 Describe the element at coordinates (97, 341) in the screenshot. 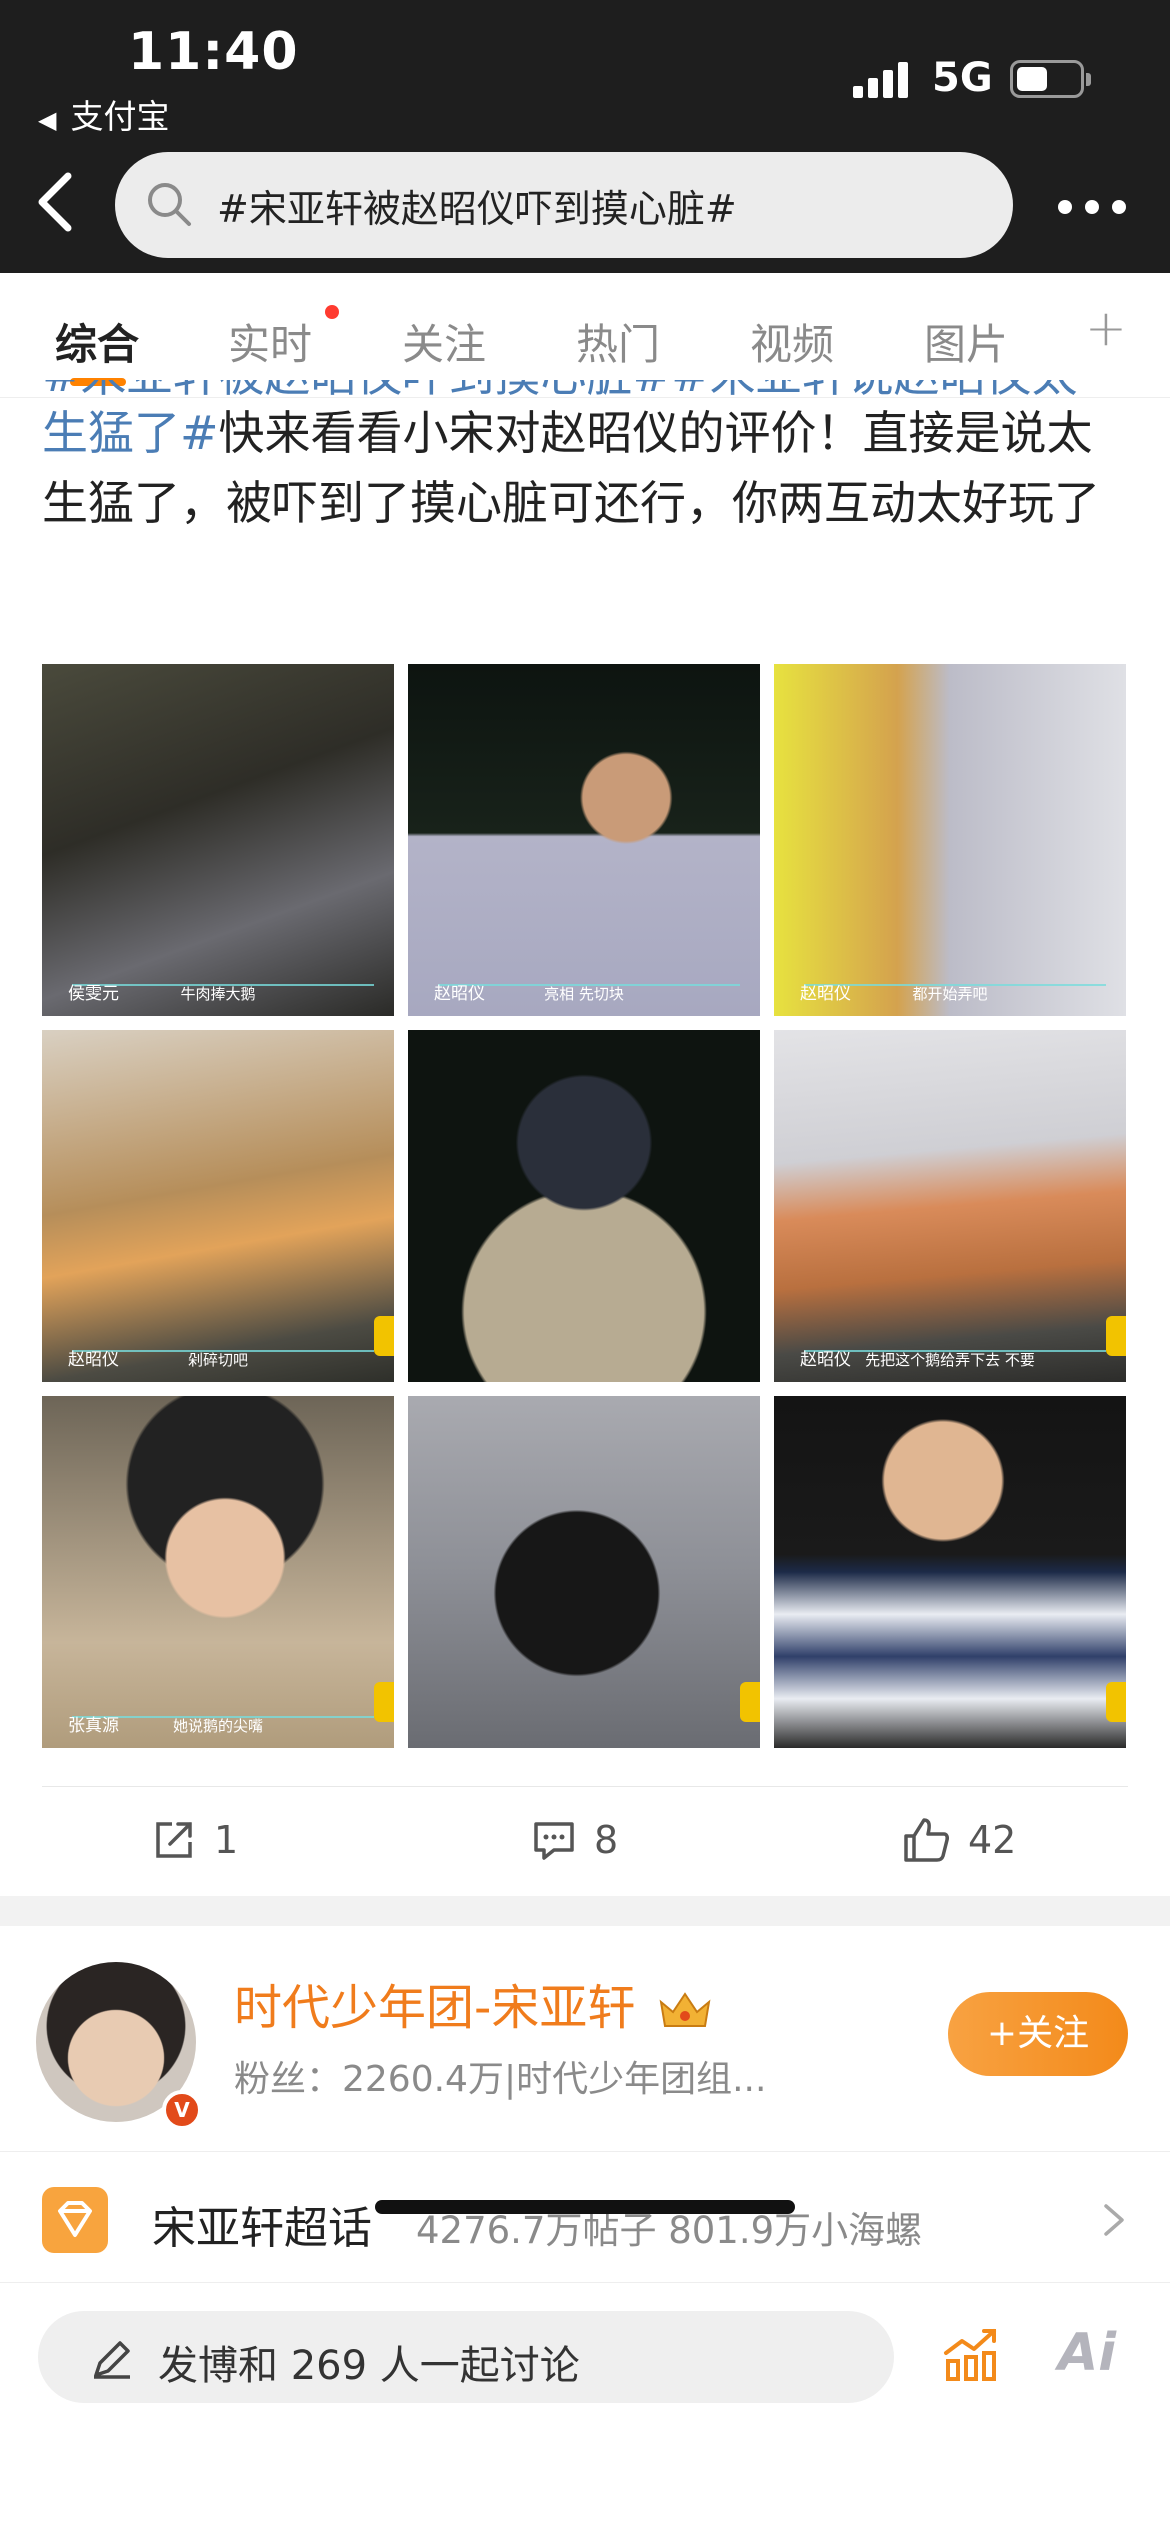

I see `tab-comprehensive: 综合` at that location.